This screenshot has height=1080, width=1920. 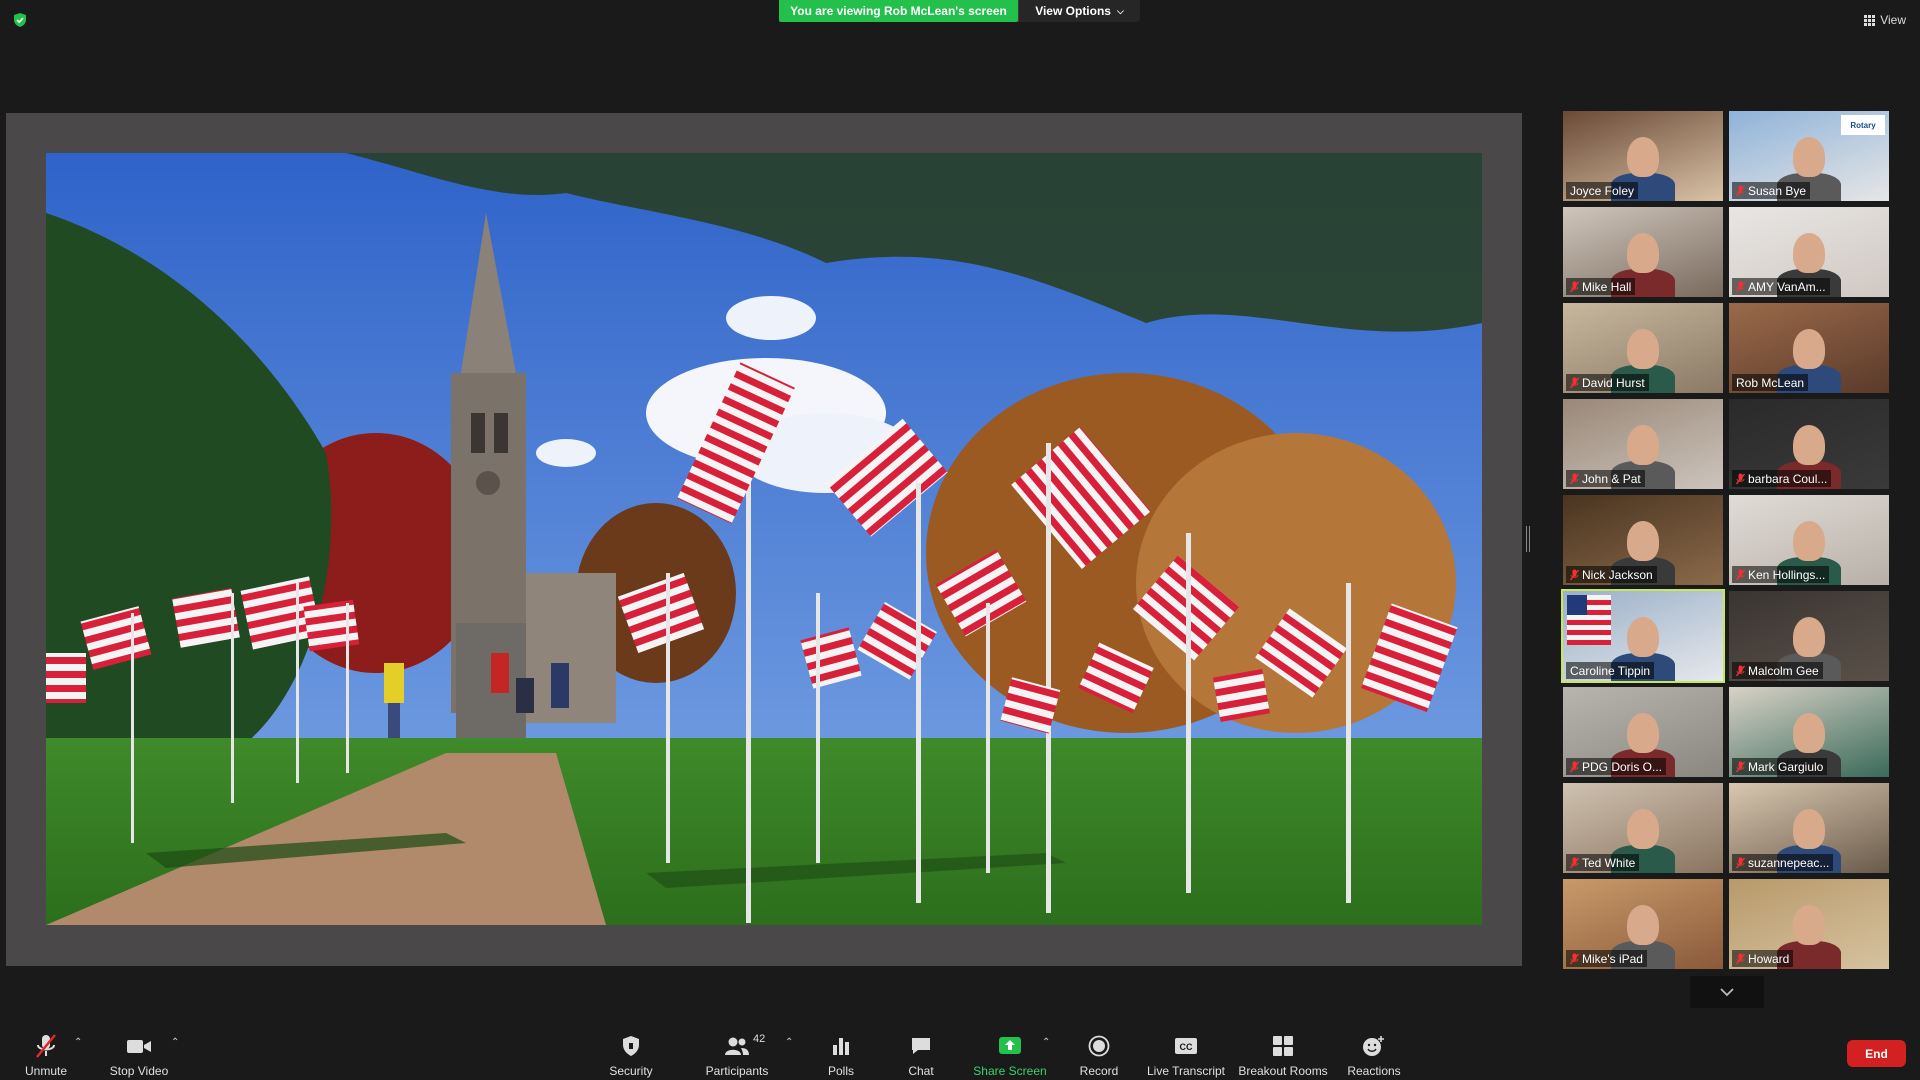 I want to click on participant-tile: Rob McLean, so click(x=1809, y=348).